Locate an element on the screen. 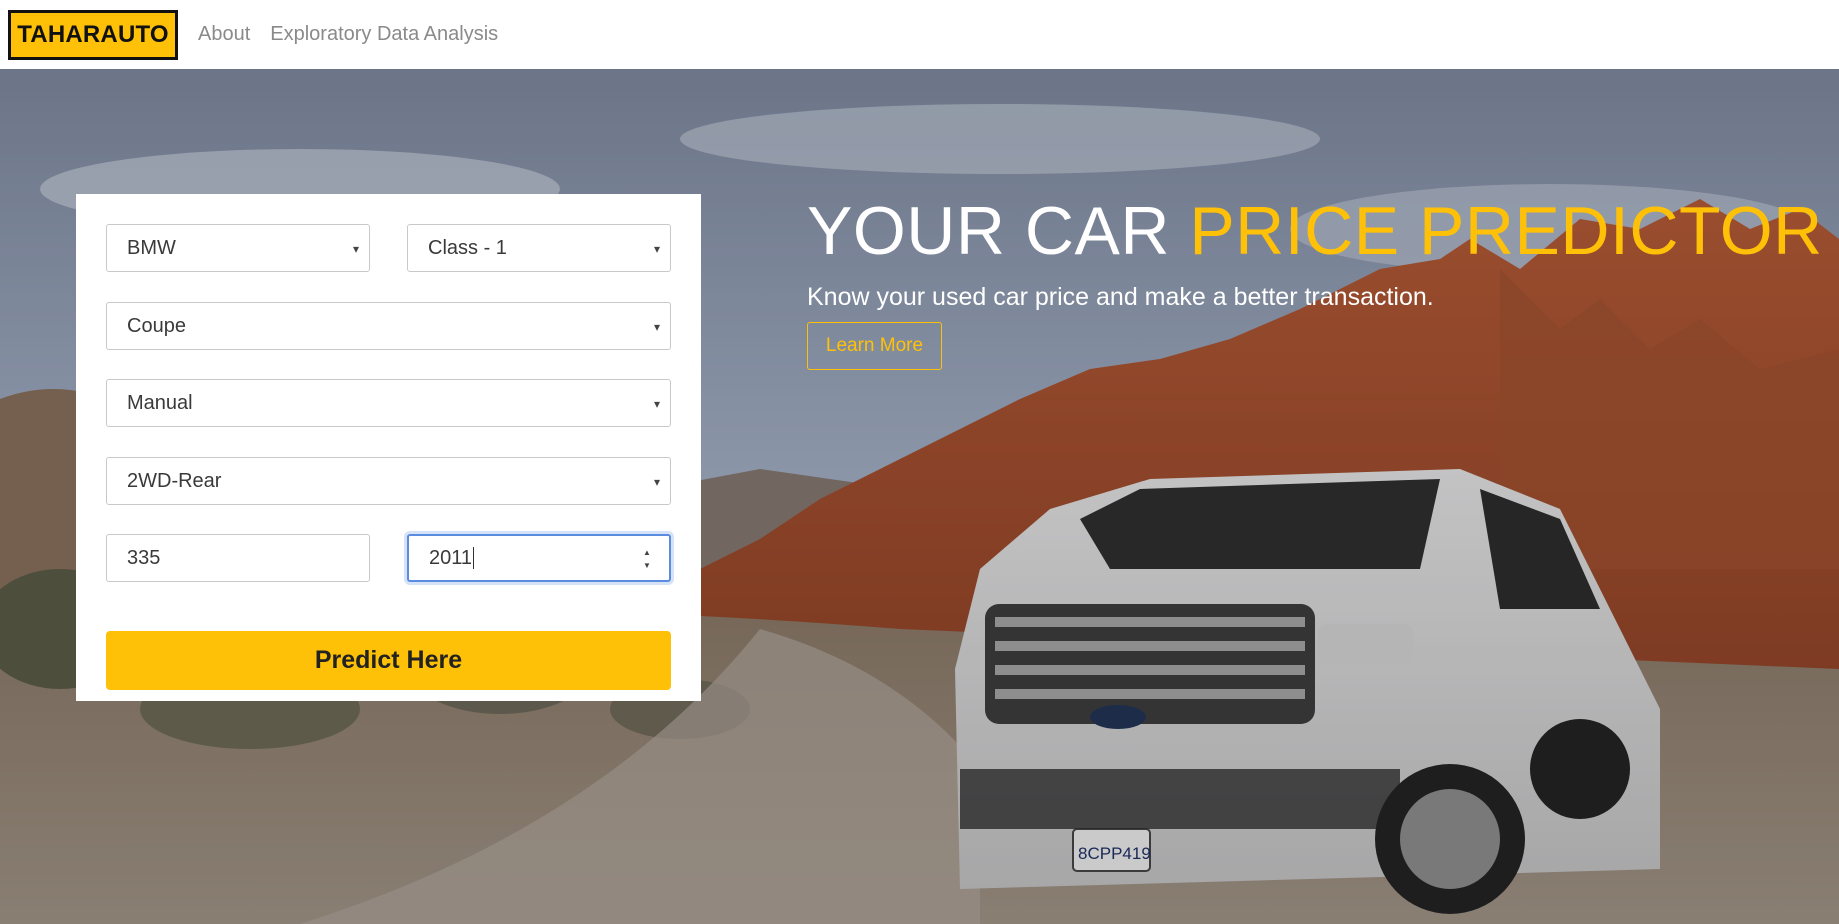  model-input: 335 is located at coordinates (238, 558).